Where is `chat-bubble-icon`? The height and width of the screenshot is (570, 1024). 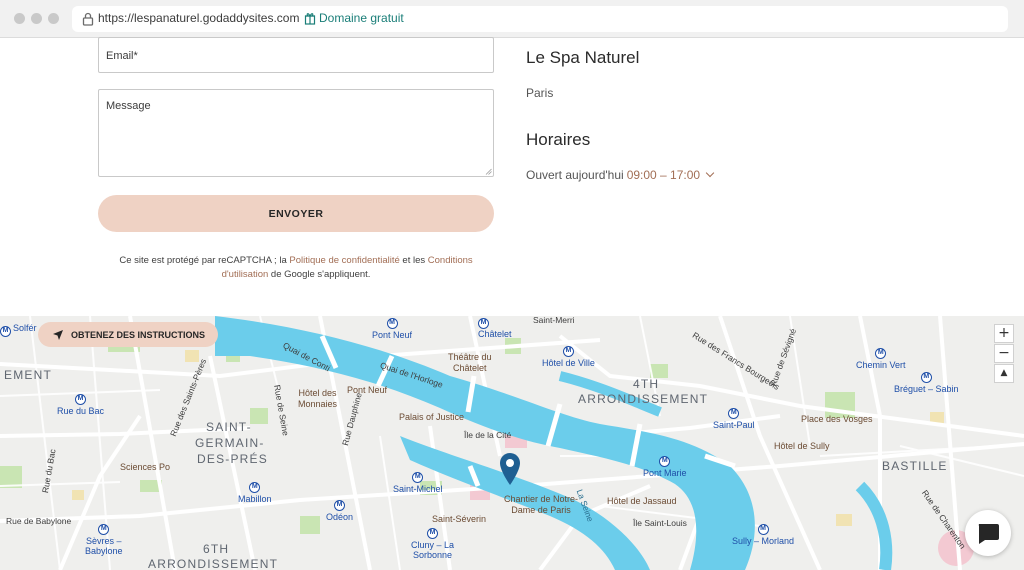 chat-bubble-icon is located at coordinates (988, 534).